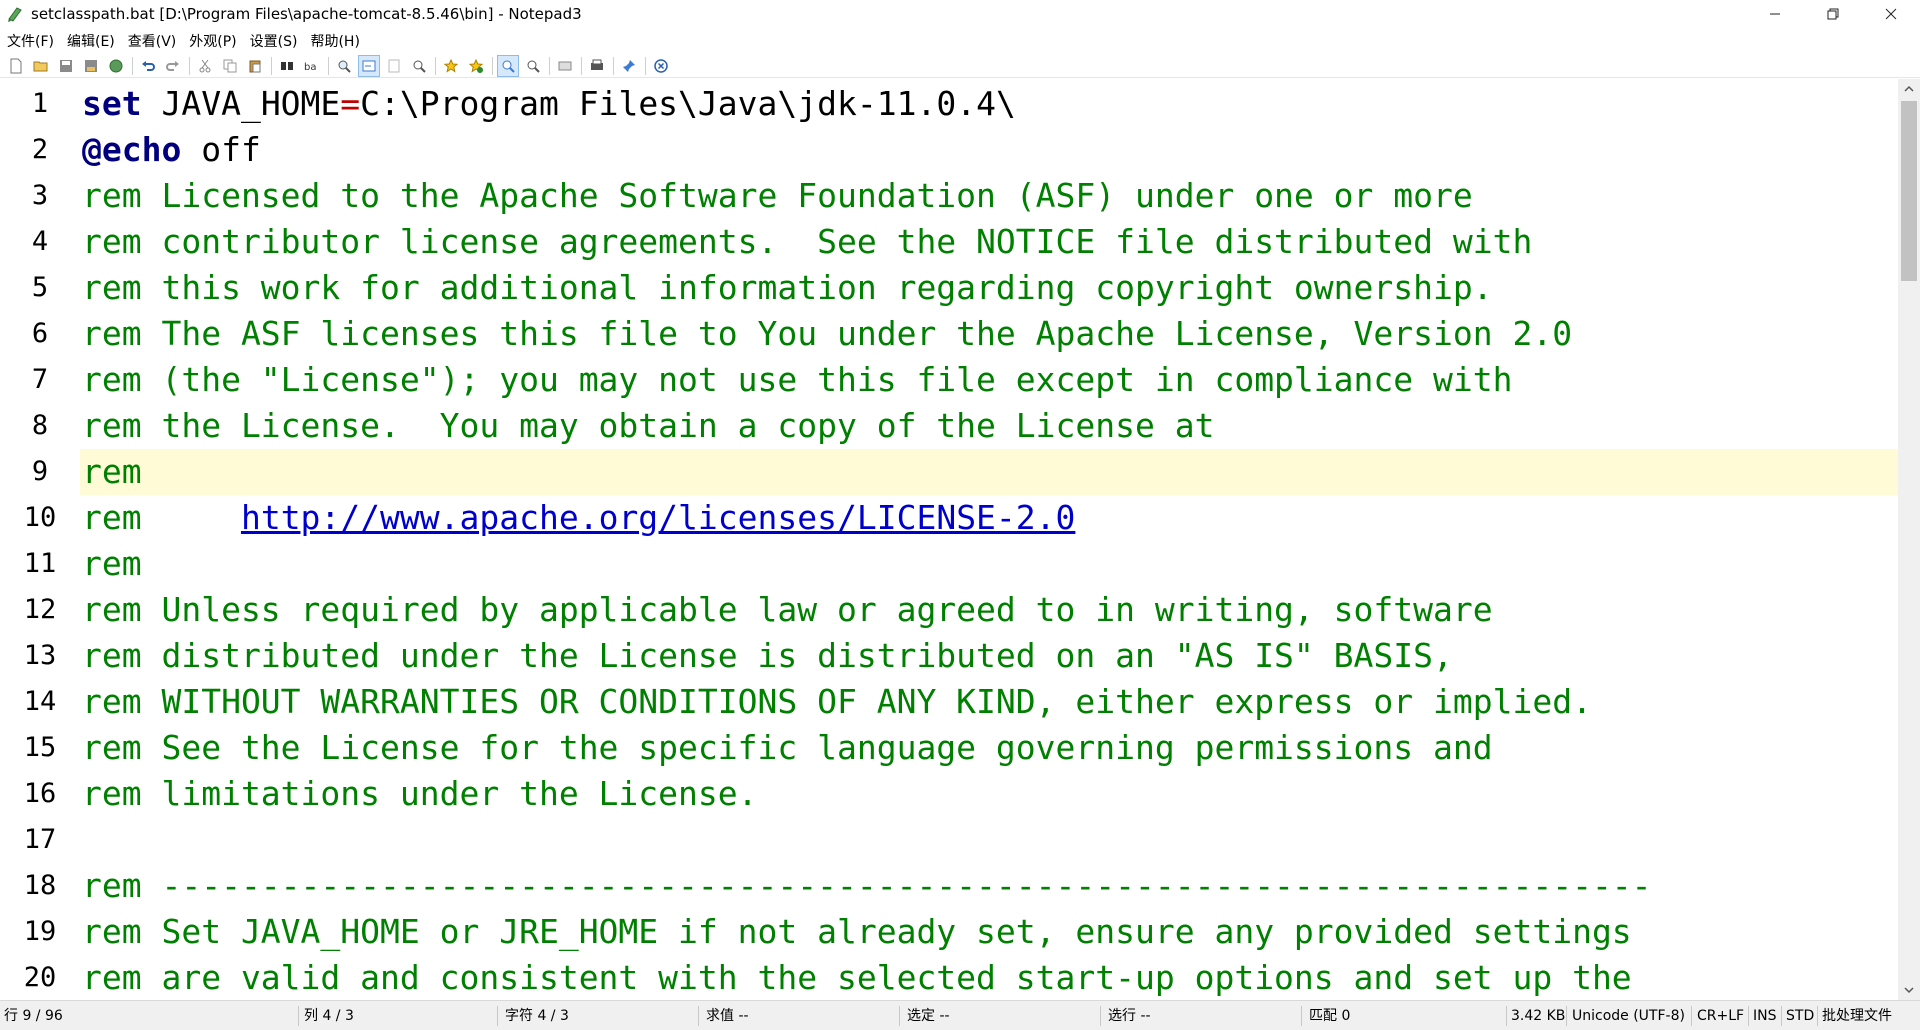 Image resolution: width=1920 pixels, height=1030 pixels. Describe the element at coordinates (33, 1015) in the screenshot. I see `status-line: 行 9 / 96` at that location.